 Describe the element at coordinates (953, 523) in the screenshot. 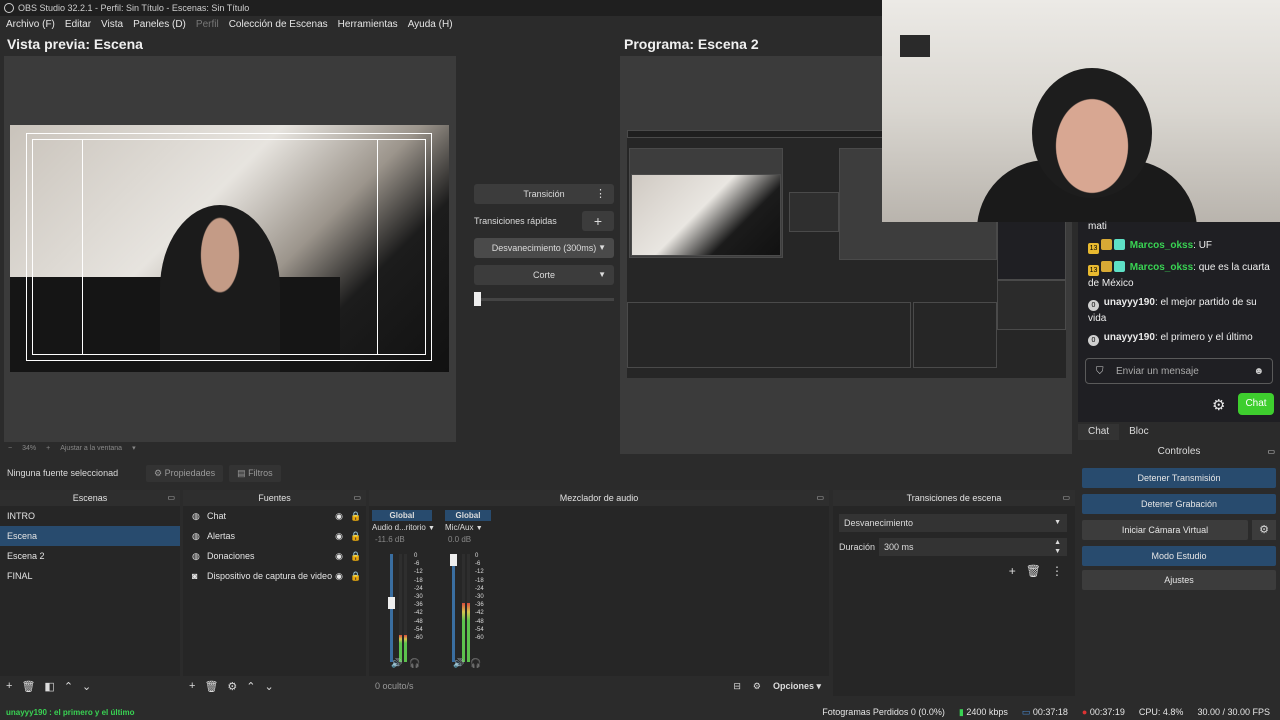

I see `transition-select: Desvanecimiento ▼` at that location.